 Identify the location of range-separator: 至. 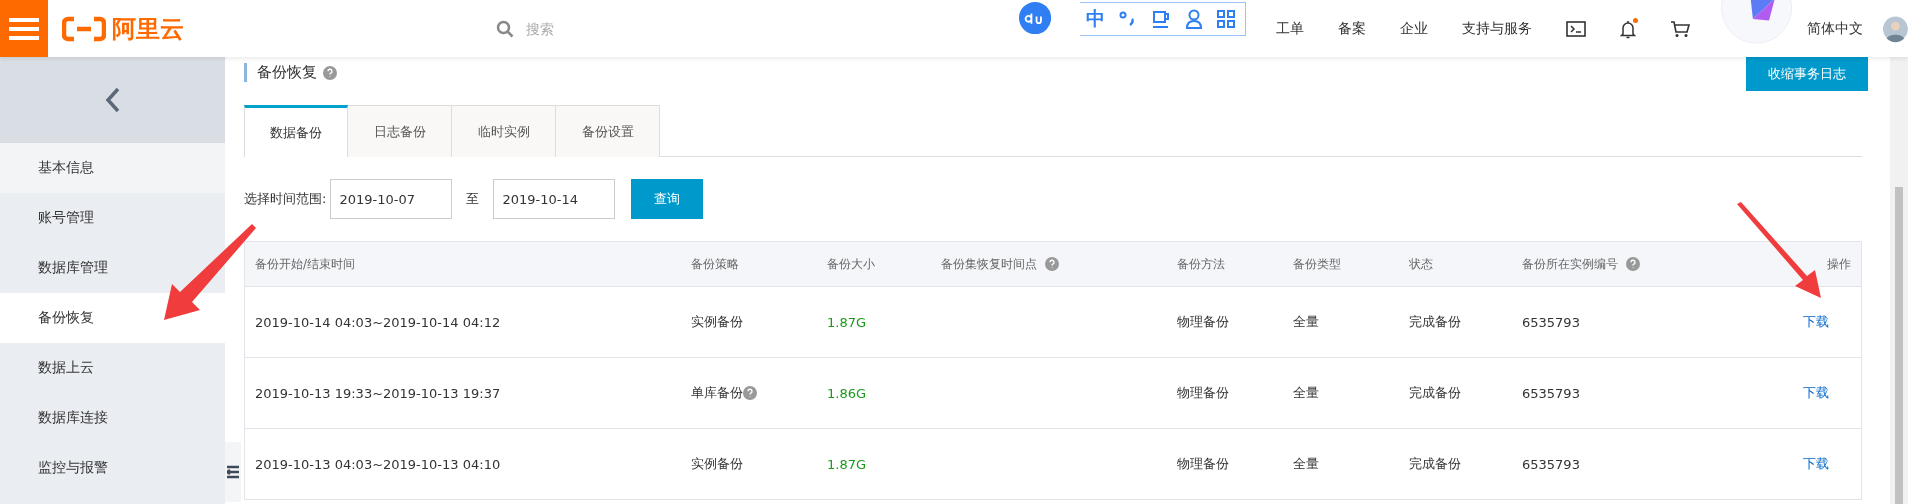
(473, 199).